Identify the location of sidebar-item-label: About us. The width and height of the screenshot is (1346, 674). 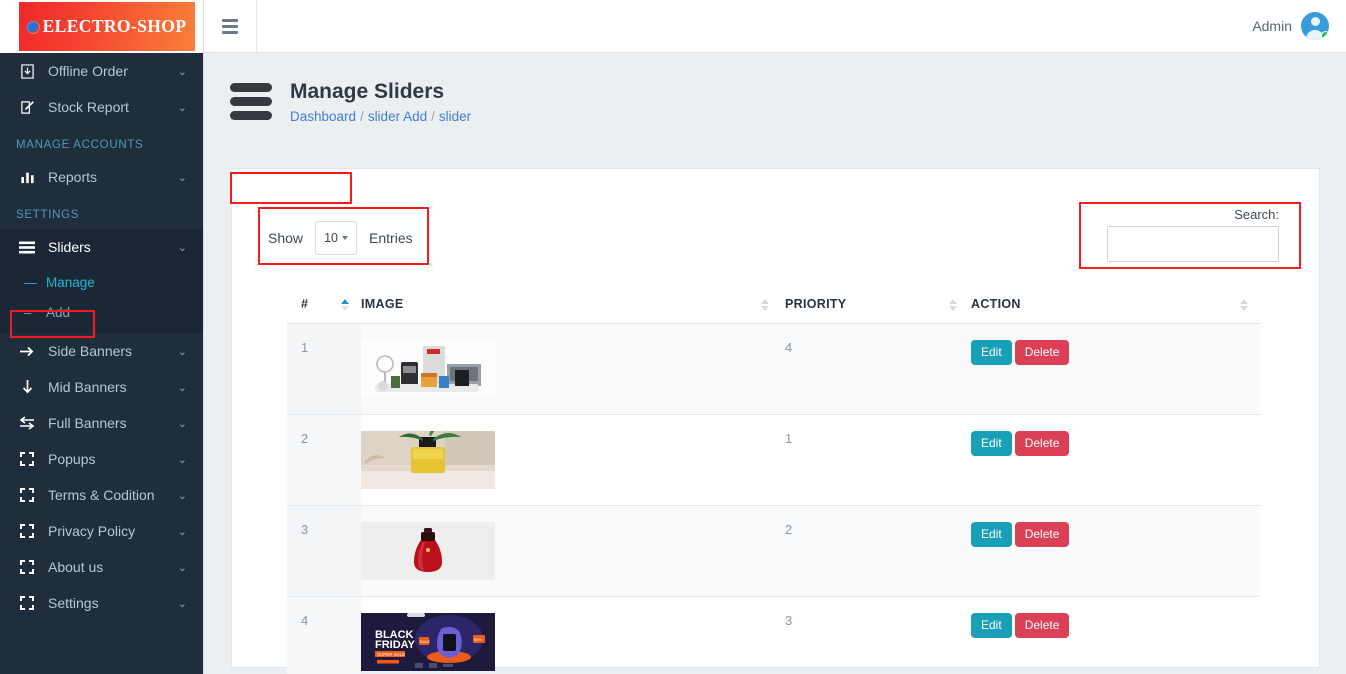
(76, 567).